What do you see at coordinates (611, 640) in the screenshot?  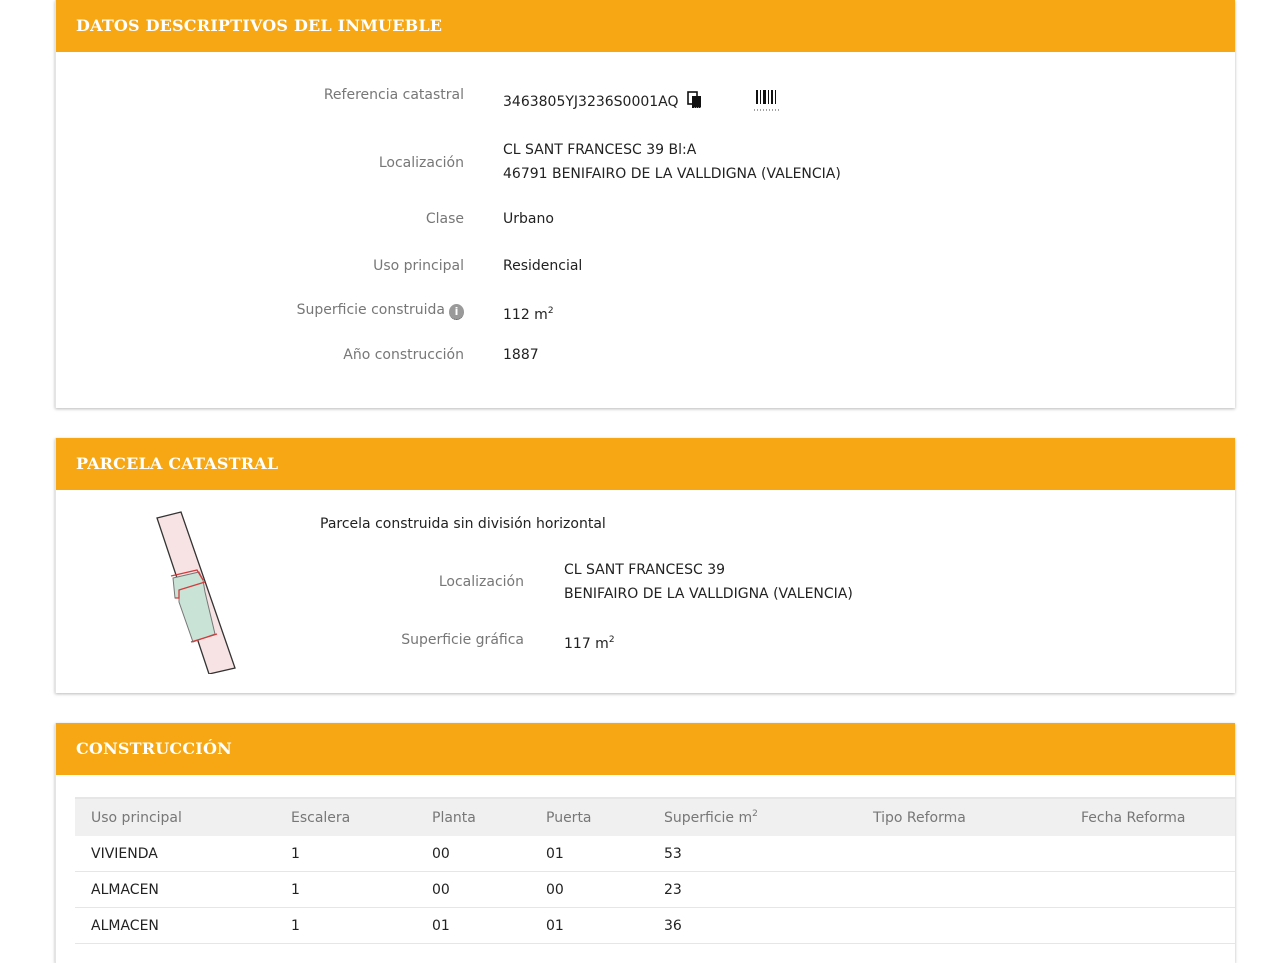 I see `parcela-sup-exponent: 2` at bounding box center [611, 640].